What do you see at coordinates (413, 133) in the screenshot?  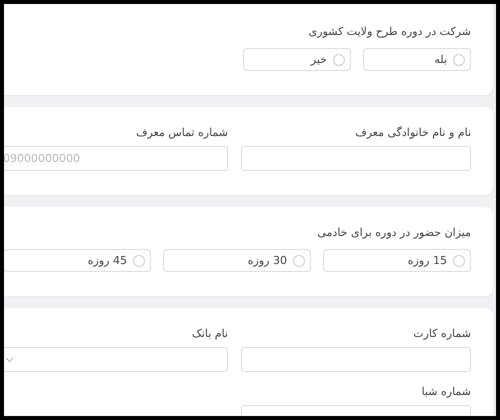 I see `field-label: نام و نام خانوادگی معرف` at bounding box center [413, 133].